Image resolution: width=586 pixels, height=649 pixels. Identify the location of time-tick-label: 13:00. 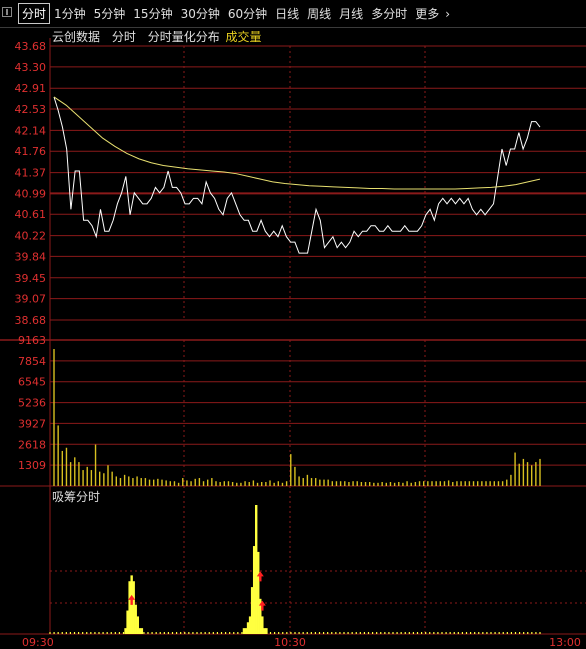
(565, 642).